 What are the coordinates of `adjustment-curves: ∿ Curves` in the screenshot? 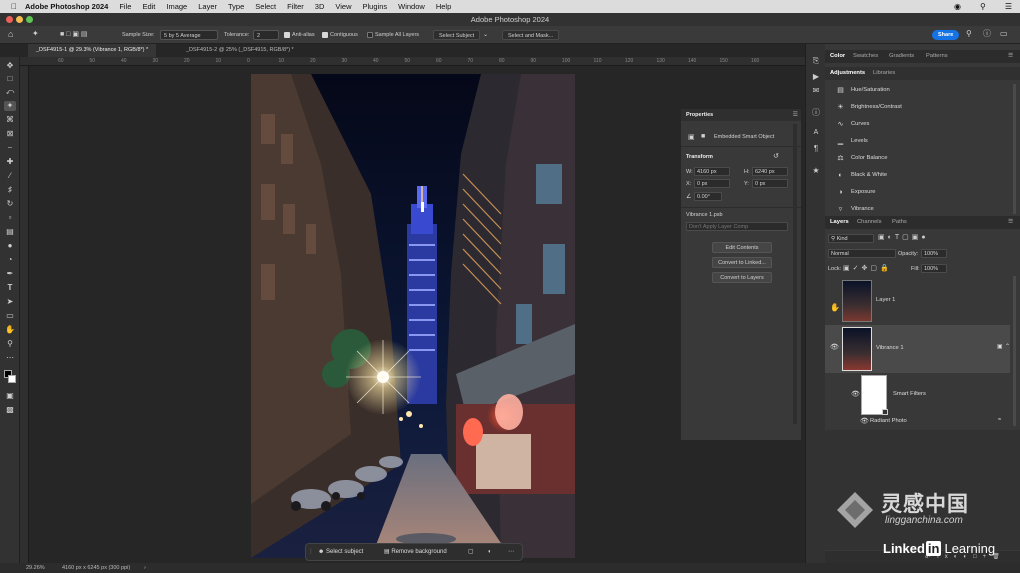 It's located at (920, 124).